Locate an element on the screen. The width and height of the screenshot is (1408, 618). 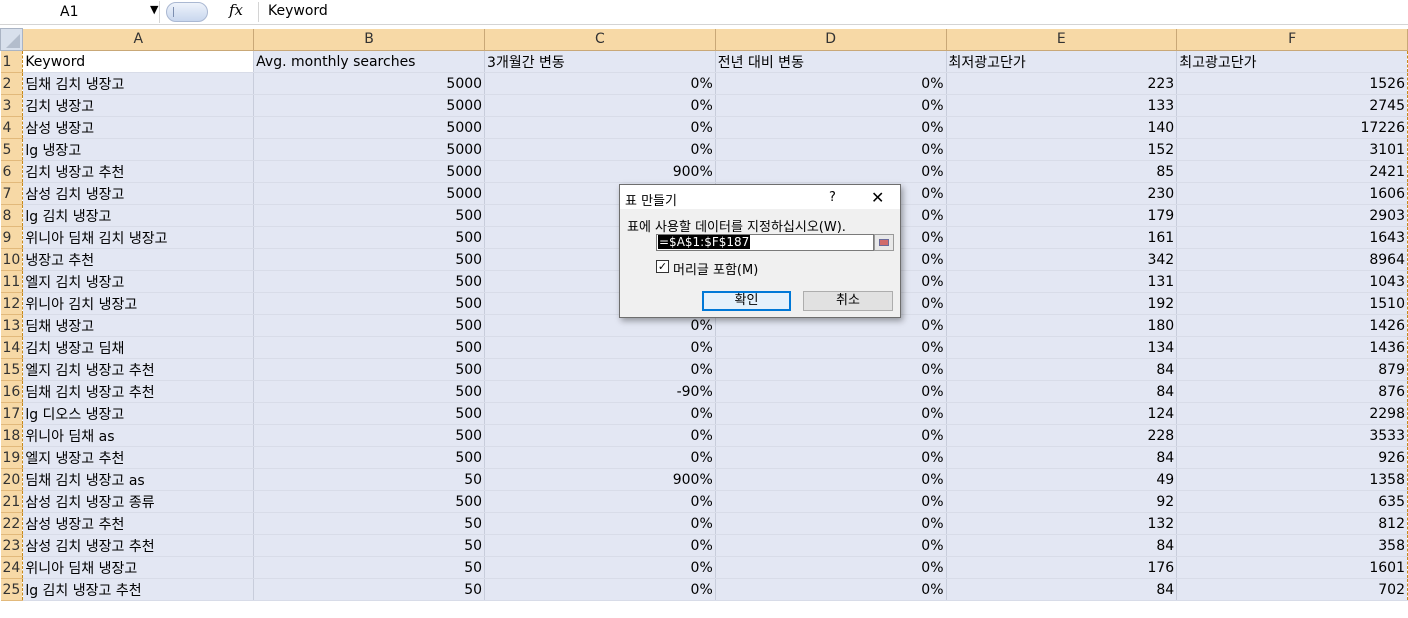
column-header-e: E is located at coordinates (1062, 39).